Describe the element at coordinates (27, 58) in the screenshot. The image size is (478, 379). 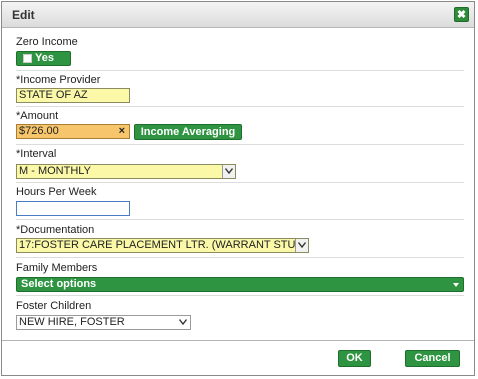
I see `checkbox-icon` at that location.